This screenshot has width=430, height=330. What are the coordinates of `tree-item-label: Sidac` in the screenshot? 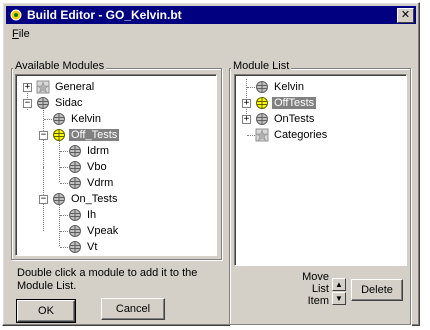 It's located at (69, 103).